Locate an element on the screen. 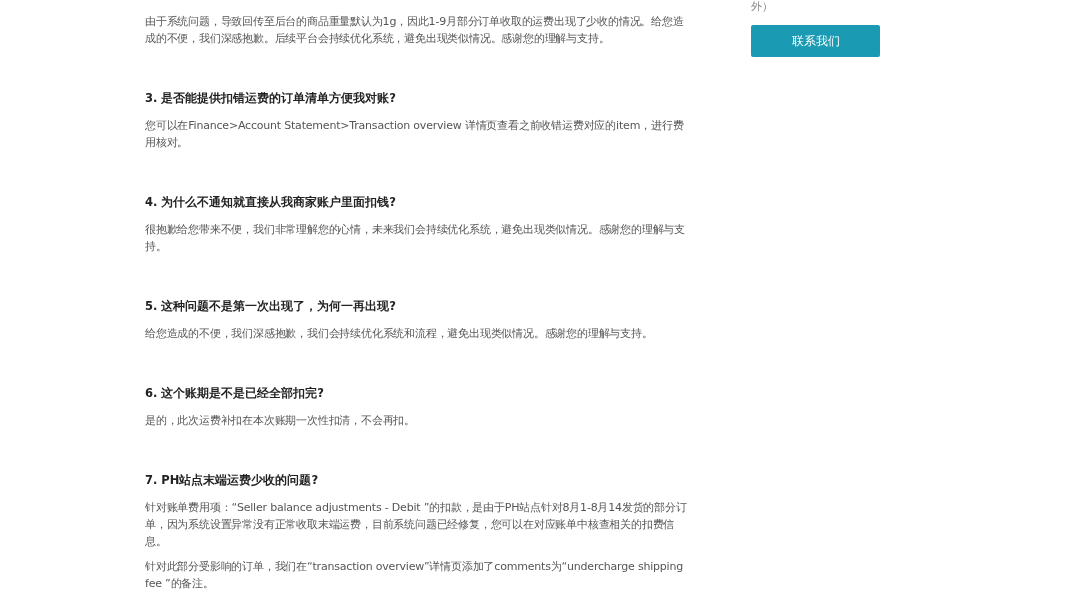 The width and height of the screenshot is (1080, 598). answer-paragraph: 针对账单费用项：“Seller balance adjustments - Debit ”的扣款，是由于PH站点针对8月1-8月14发货的部分订单，因为系统设置异常没有正常收取末端运费，目前系统问题已经修复，您可以在对应账单中核查相关的扣费信息。 is located at coordinates (416, 525).